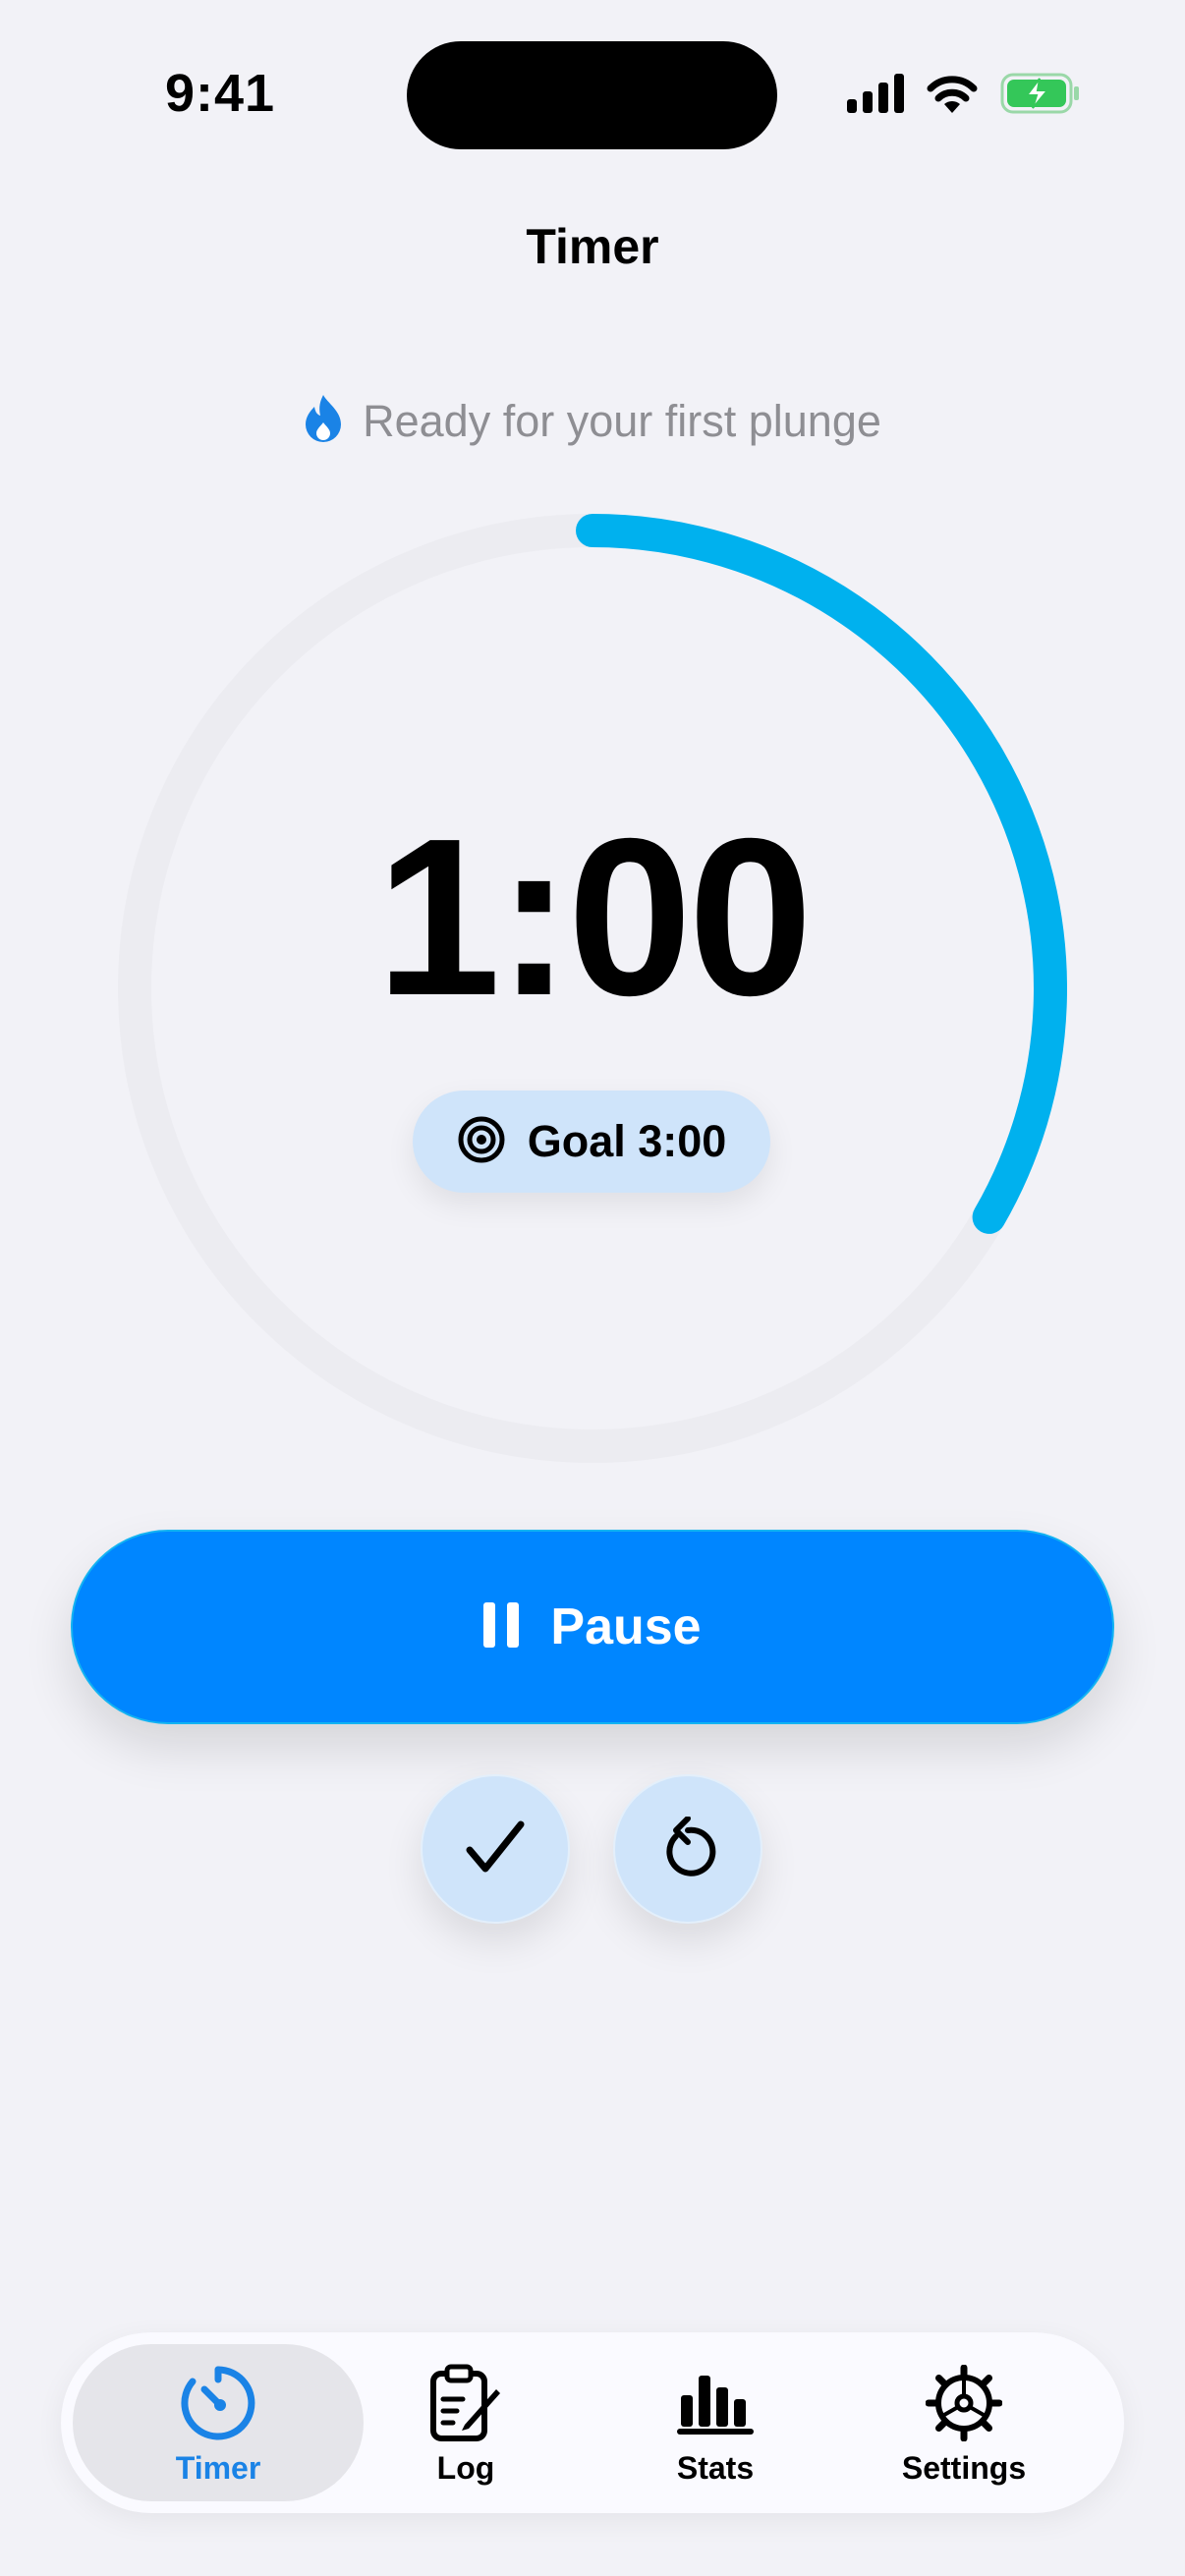 The height and width of the screenshot is (2576, 1185). What do you see at coordinates (221, 93) in the screenshot?
I see `status-time: 9:41` at bounding box center [221, 93].